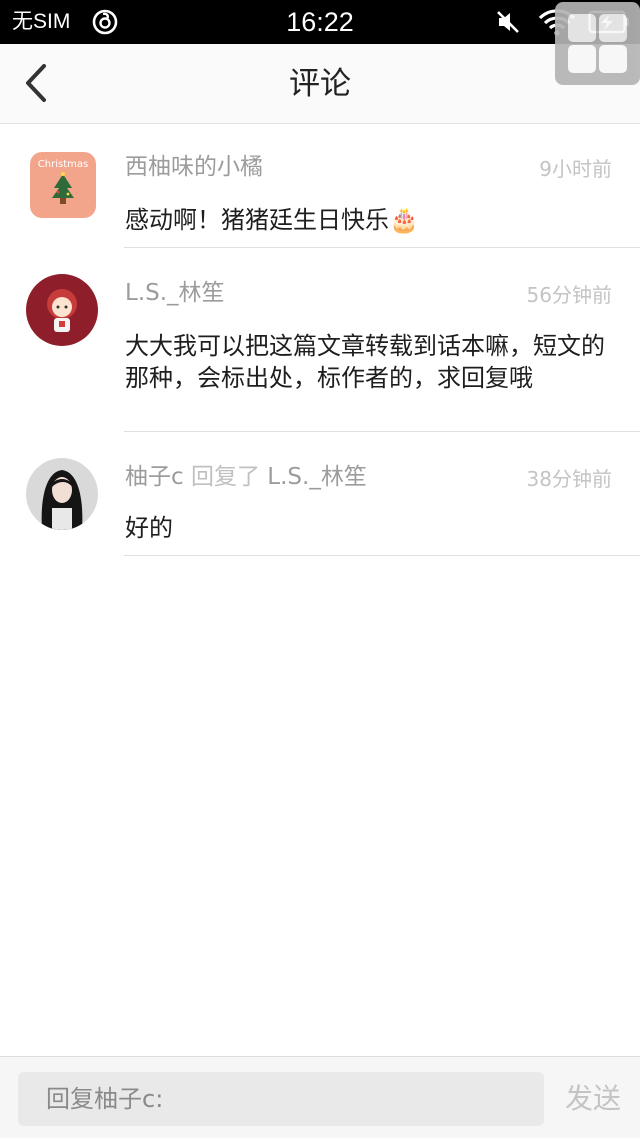 This screenshot has height=1138, width=640. Describe the element at coordinates (508, 22) in the screenshot. I see `mute-icon` at that location.